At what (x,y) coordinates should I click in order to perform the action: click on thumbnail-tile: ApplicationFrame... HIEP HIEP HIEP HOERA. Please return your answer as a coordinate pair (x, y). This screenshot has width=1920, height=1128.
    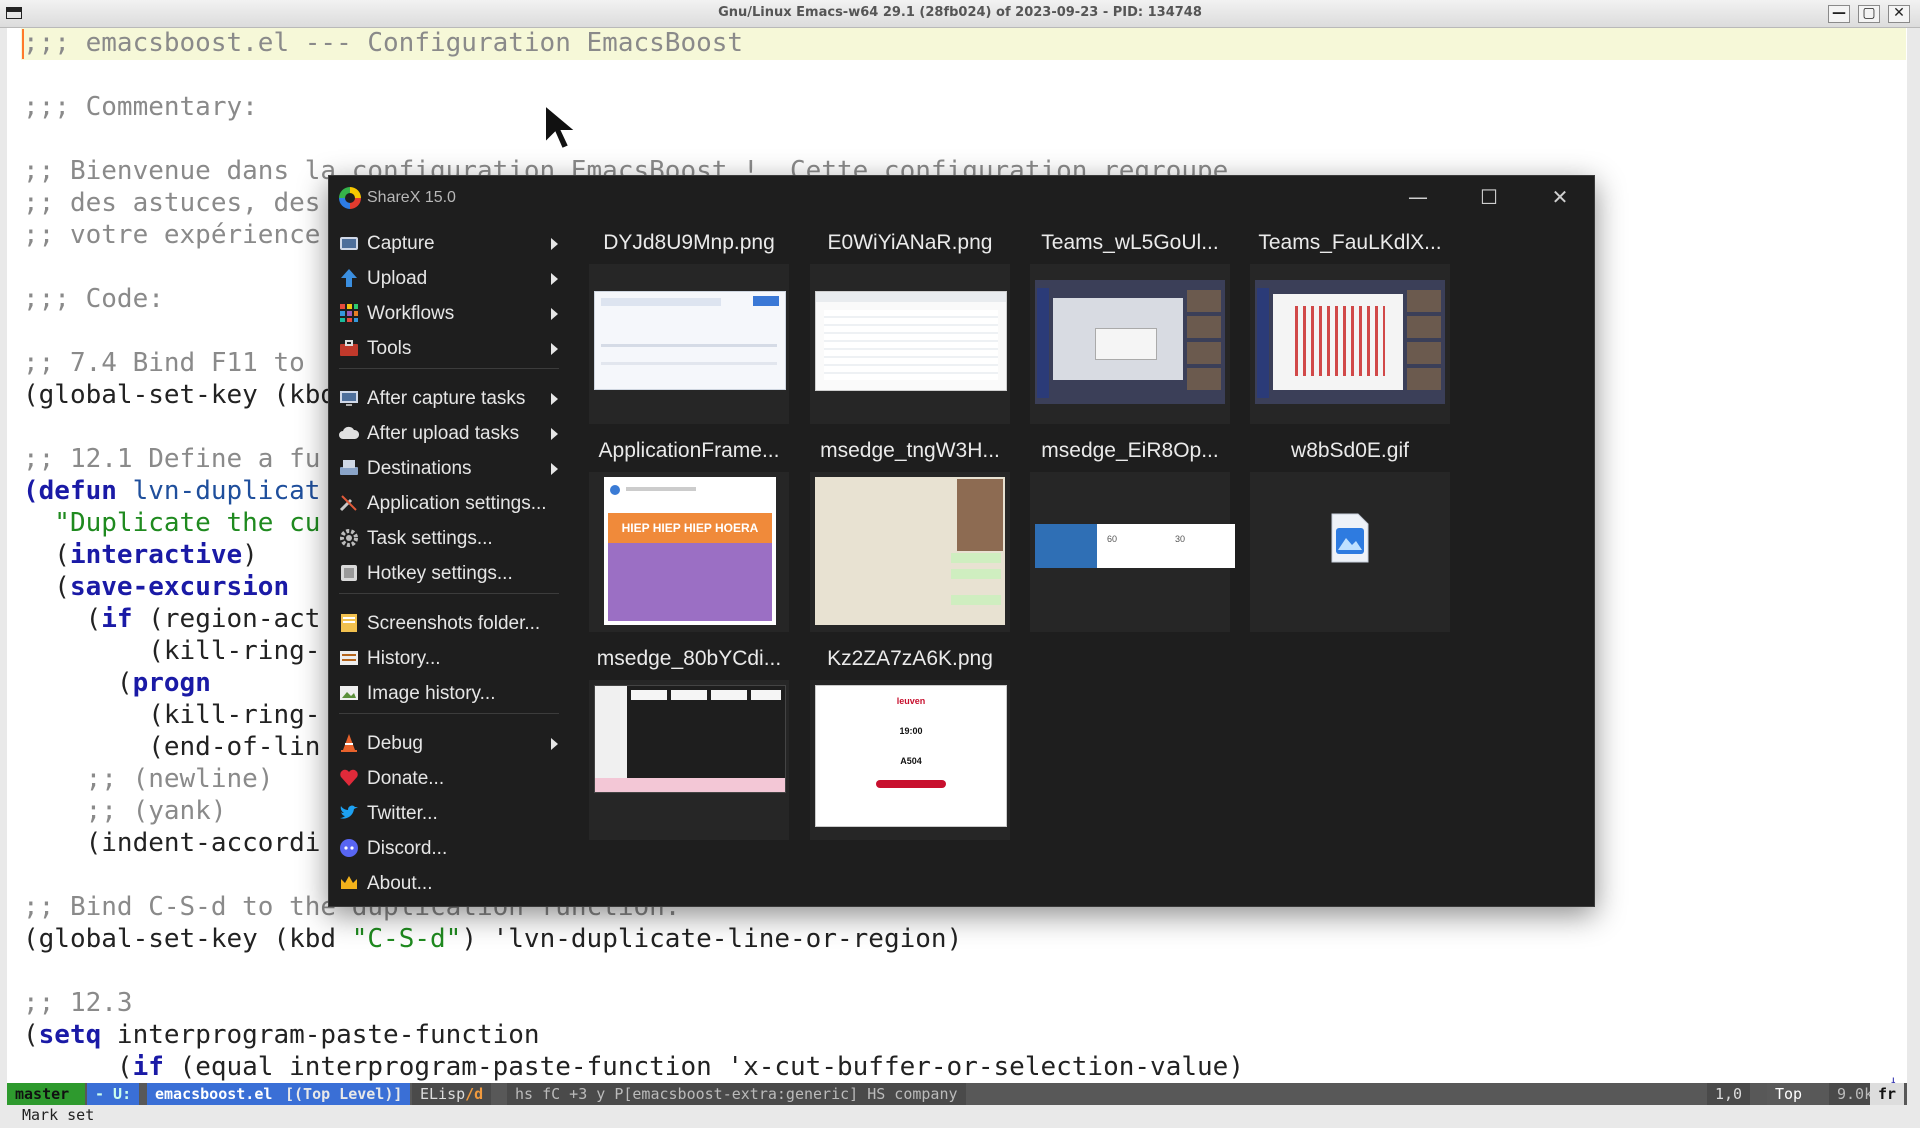
    Looking at the image, I should click on (689, 536).